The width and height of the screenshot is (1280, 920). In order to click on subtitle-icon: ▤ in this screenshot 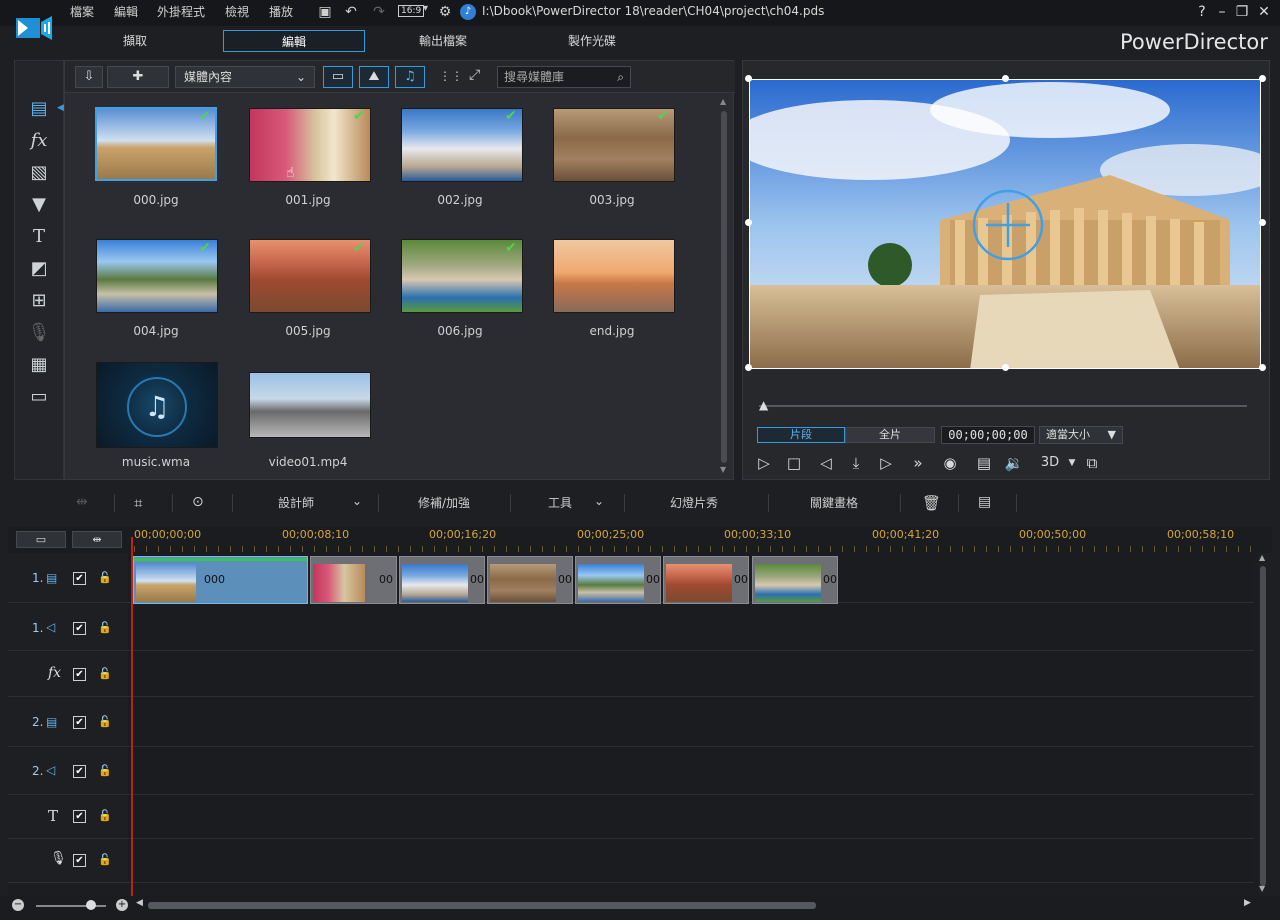, I will do `click(984, 463)`.